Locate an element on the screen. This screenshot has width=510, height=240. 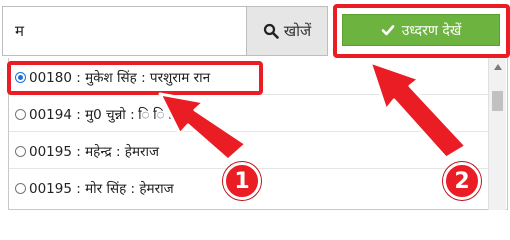
step-badge-2: 2 is located at coordinates (462, 181).